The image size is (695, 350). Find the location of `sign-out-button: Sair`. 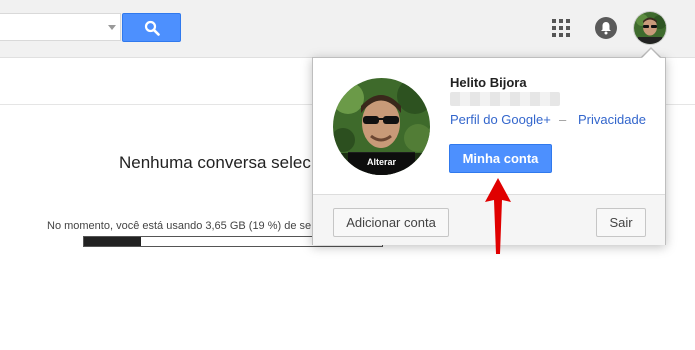

sign-out-button: Sair is located at coordinates (621, 222).